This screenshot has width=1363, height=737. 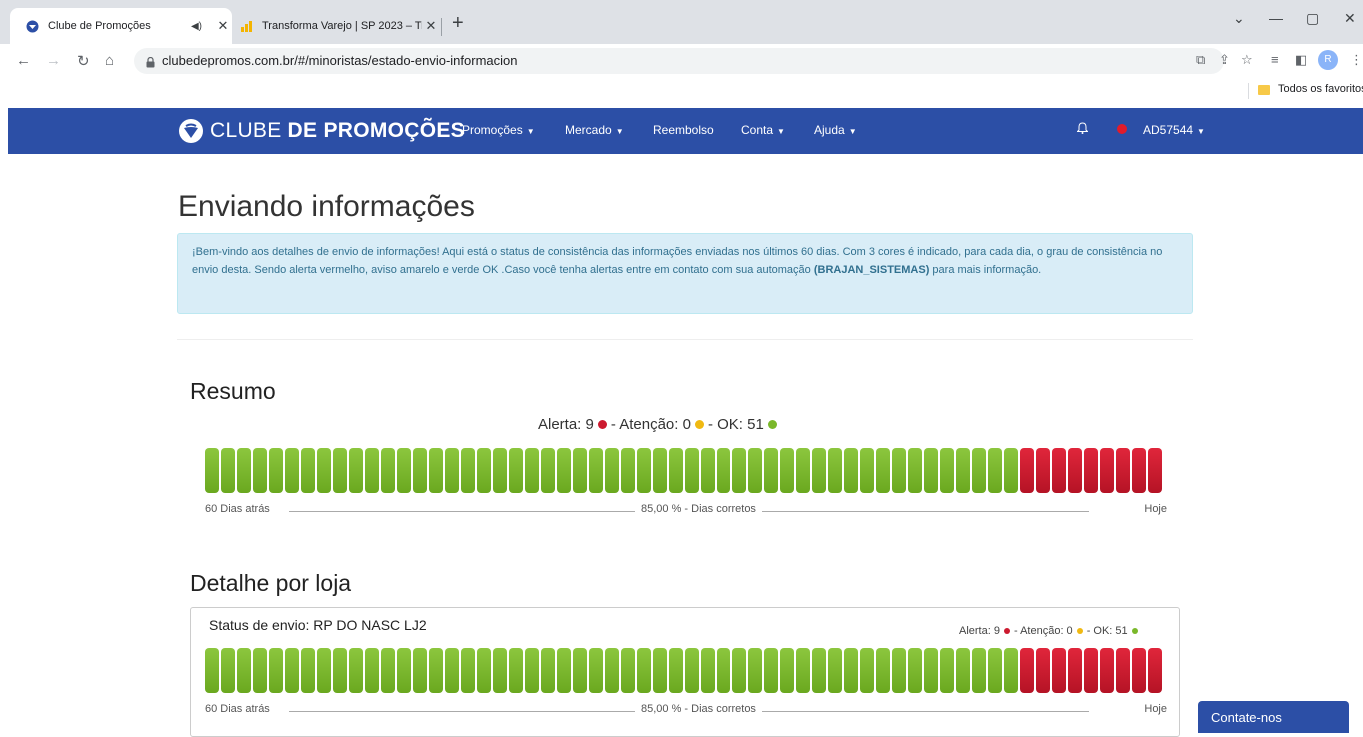 I want to click on share-icon: ⇪, so click(x=1224, y=60).